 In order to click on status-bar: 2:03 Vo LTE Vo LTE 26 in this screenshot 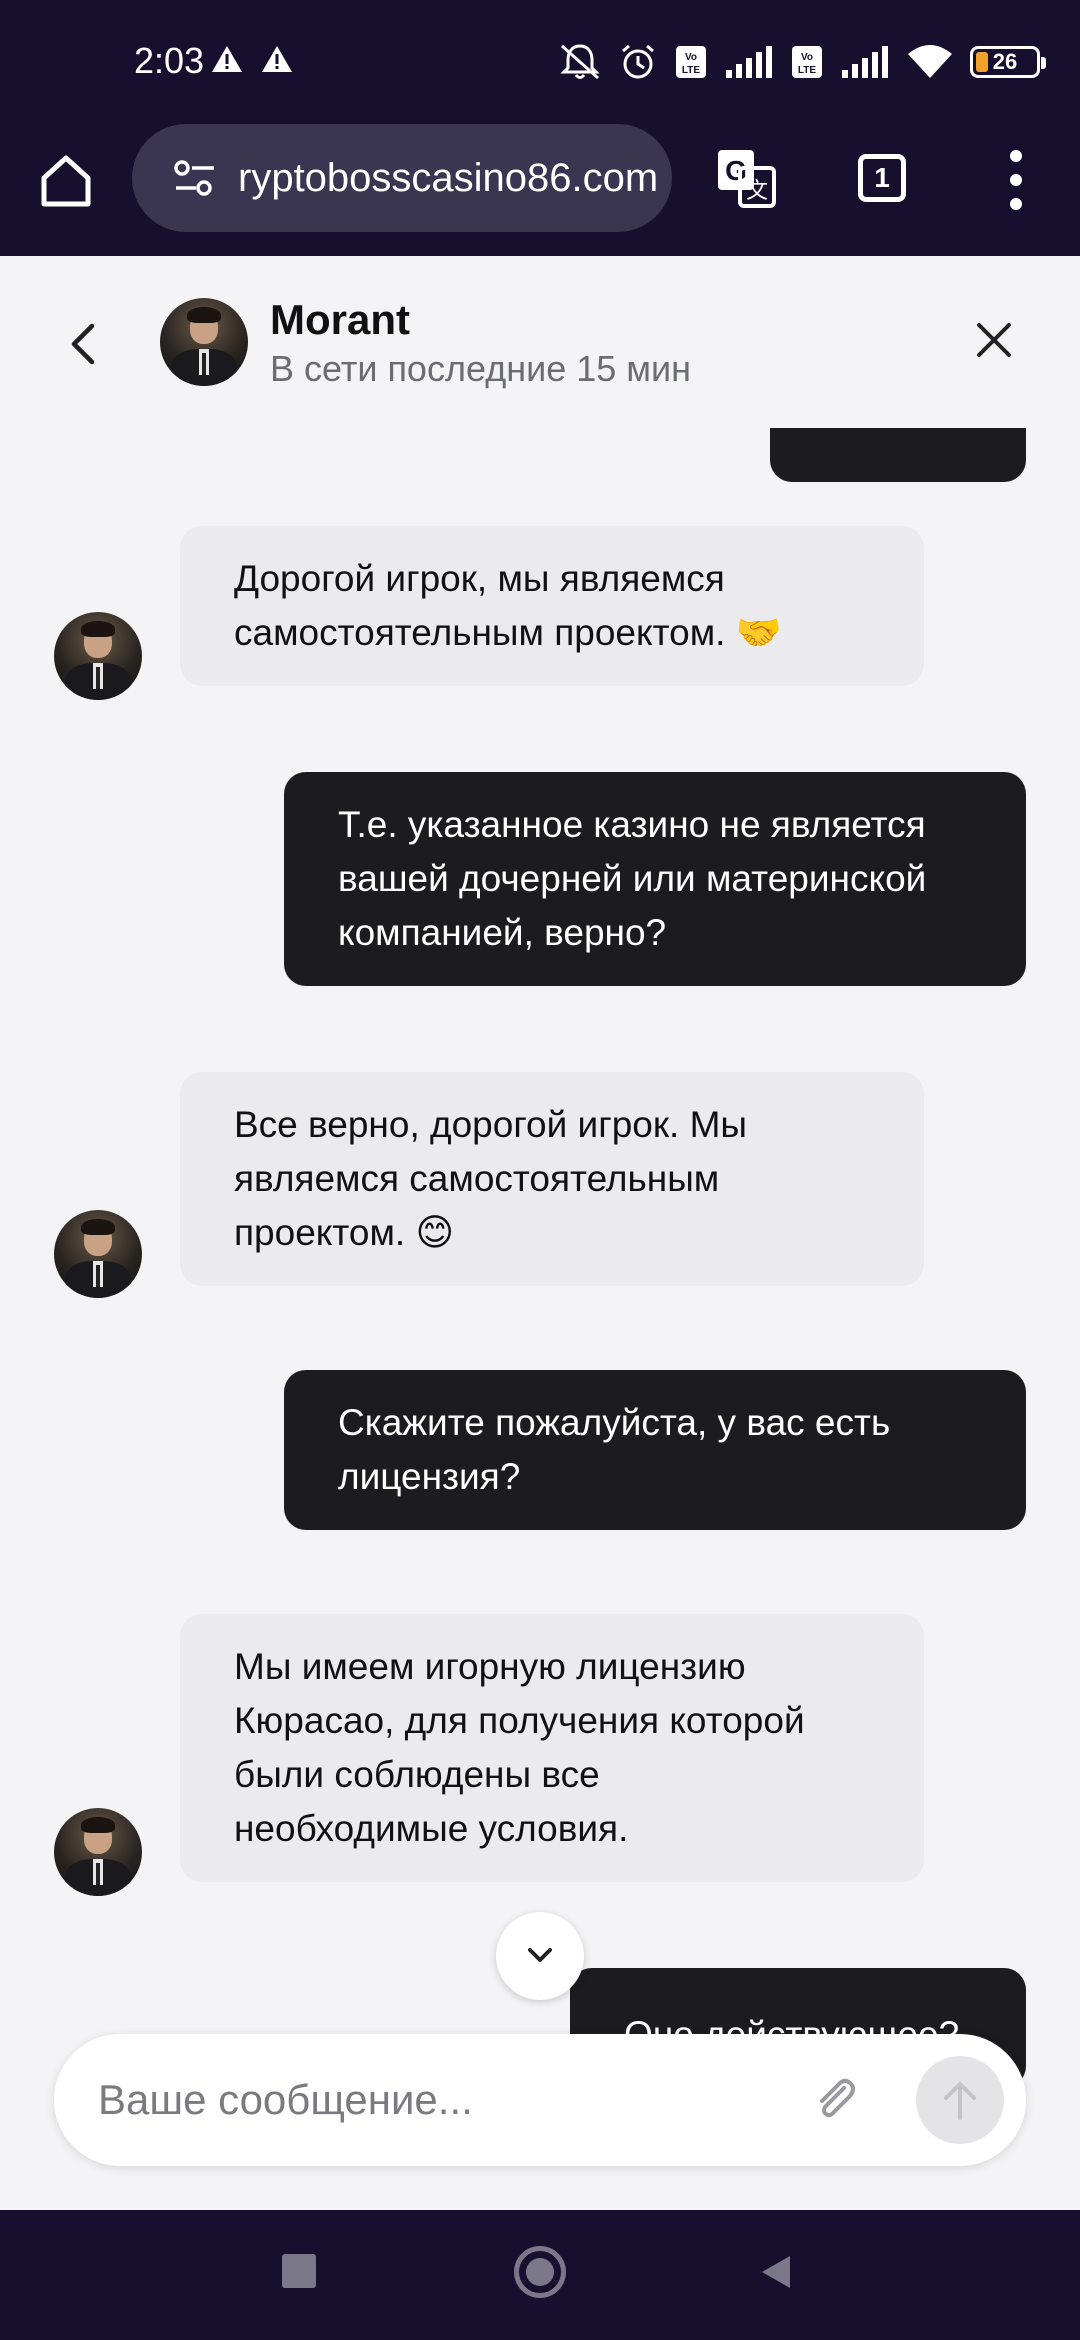, I will do `click(540, 62)`.